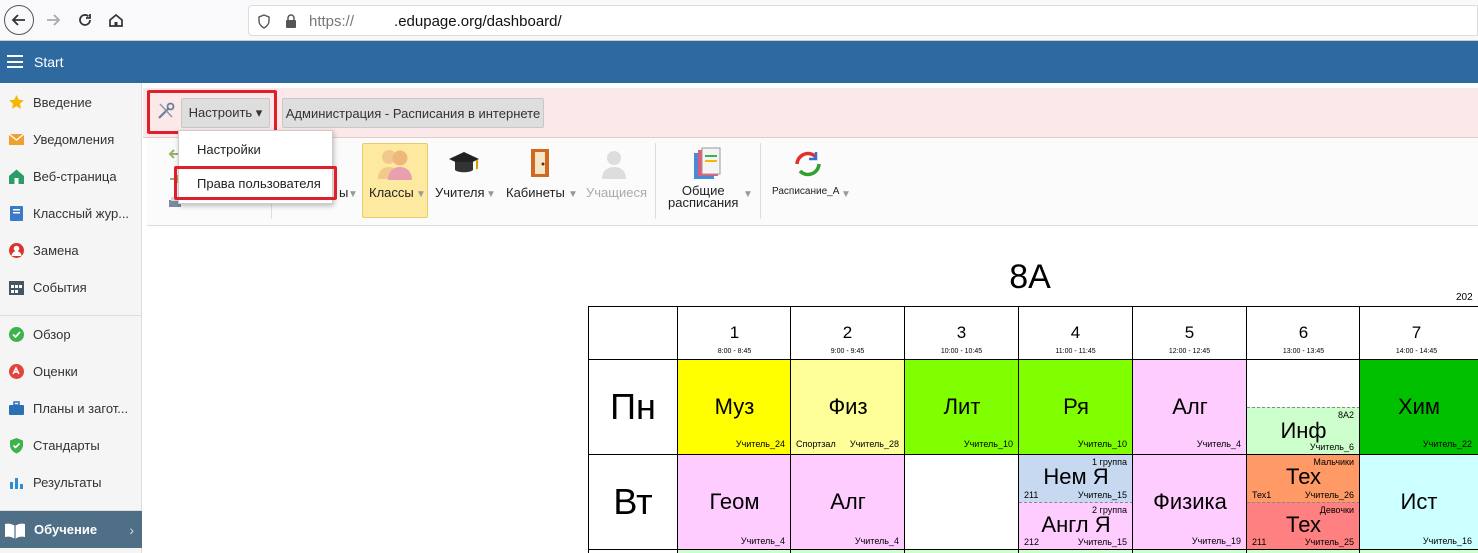 This screenshot has width=1478, height=553. I want to click on day-label: Пн, so click(633, 406).